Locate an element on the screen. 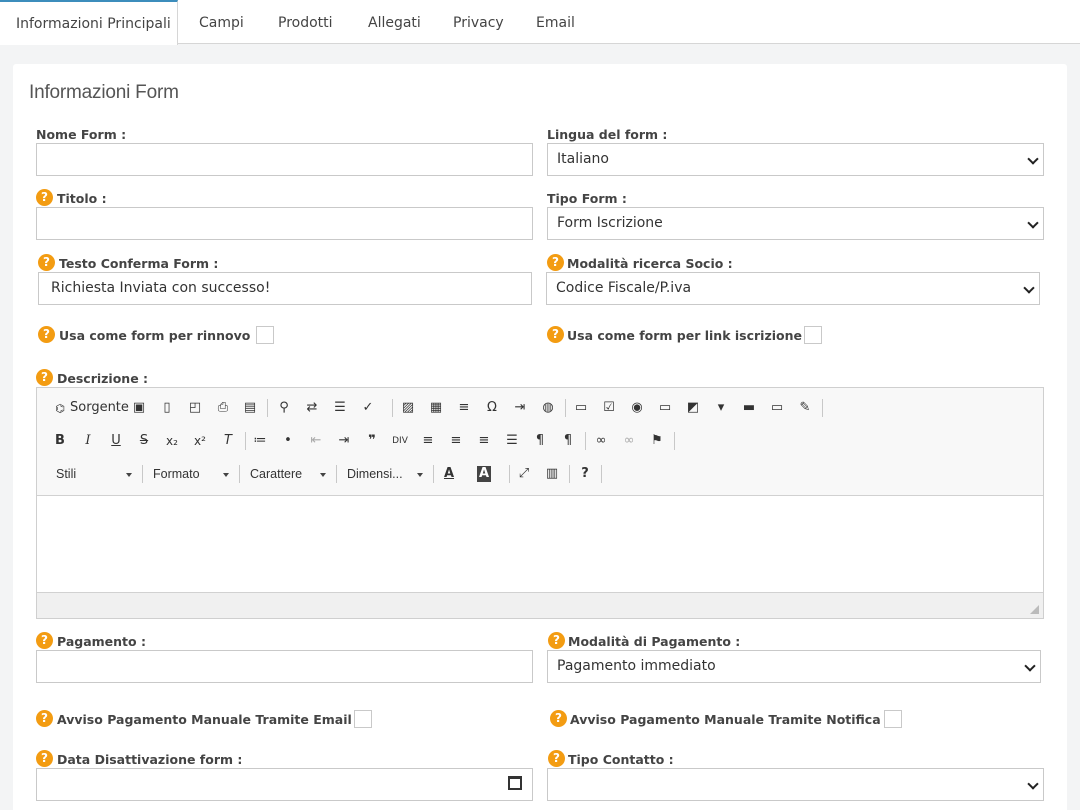 Image resolution: width=1080 pixels, height=810 pixels. usa-link-checkbox is located at coordinates (813, 335).